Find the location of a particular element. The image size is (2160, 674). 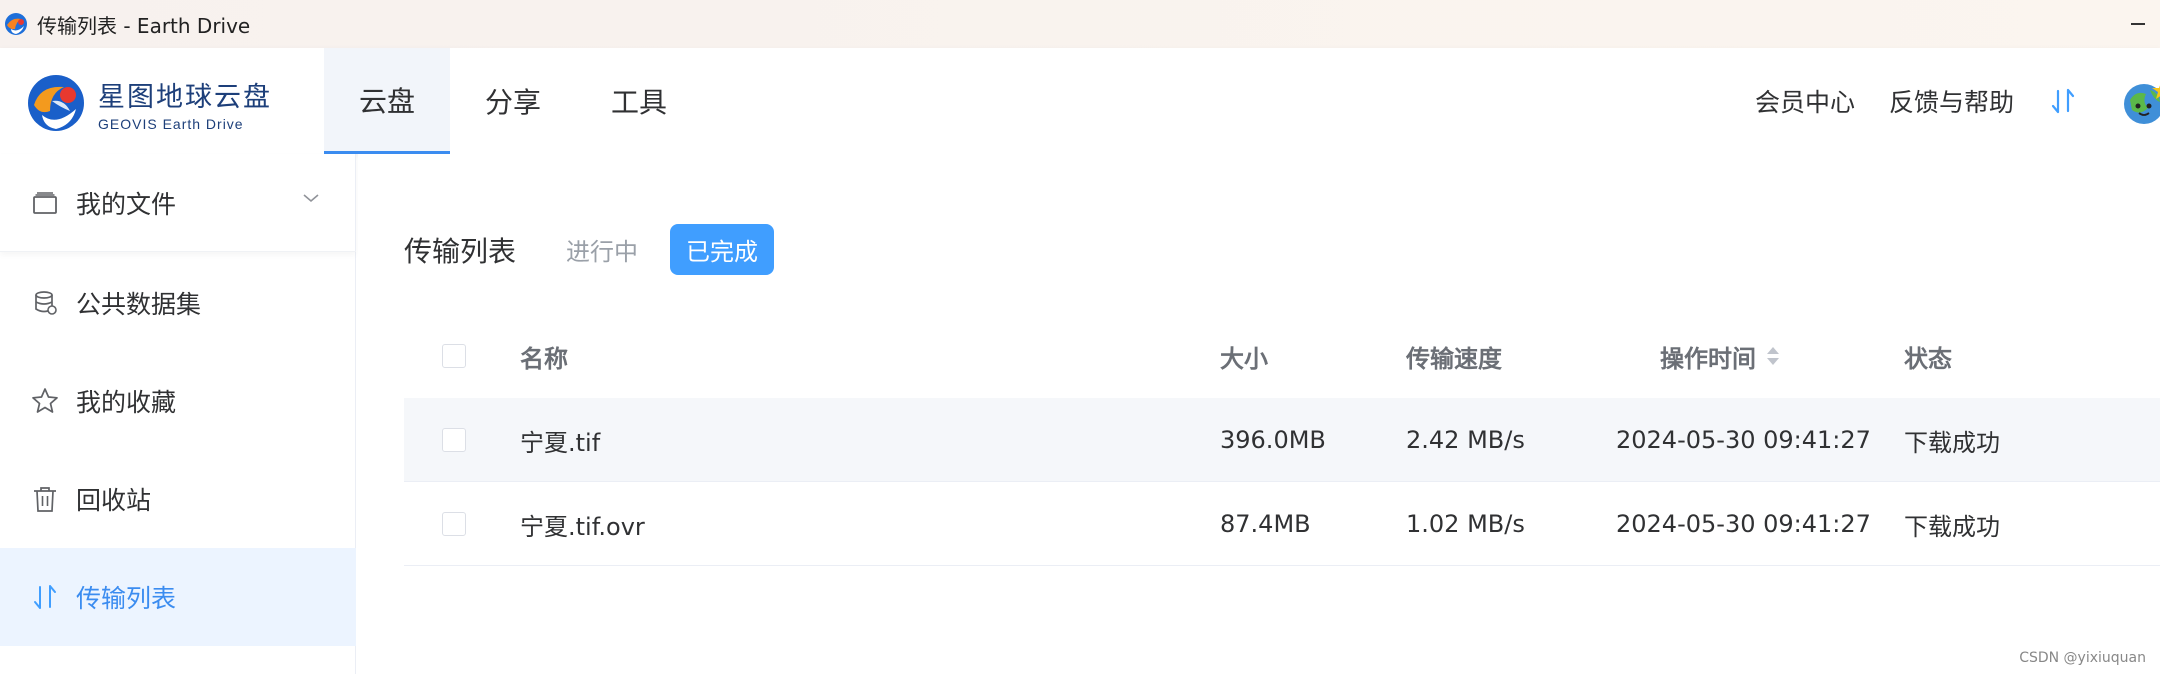

sidebar-item-label: 传输列表 is located at coordinates (126, 598).